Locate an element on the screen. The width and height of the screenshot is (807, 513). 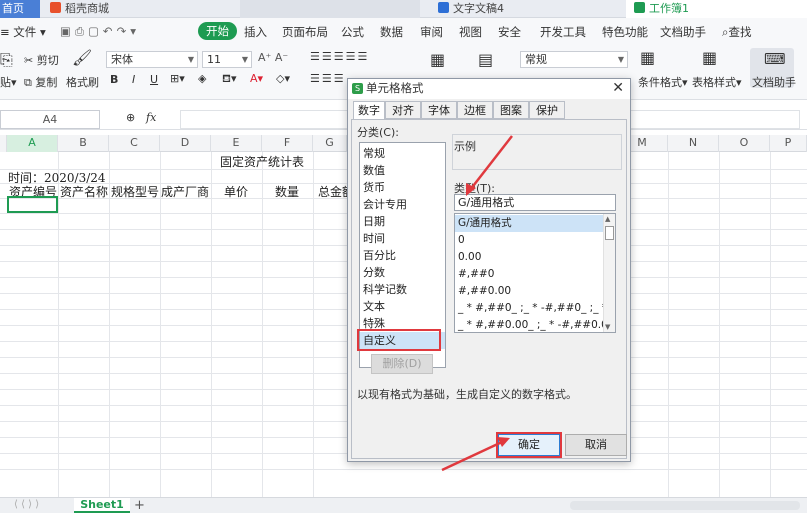
tab-home: 首页 is located at coordinates (20, 9).